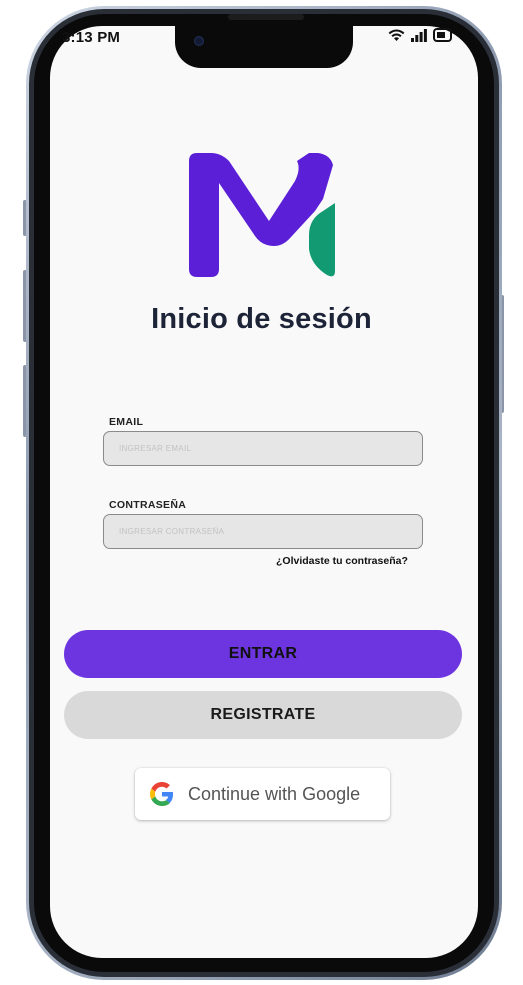 Image resolution: width=523 pixels, height=985 pixels. I want to click on password-field, so click(263, 531).